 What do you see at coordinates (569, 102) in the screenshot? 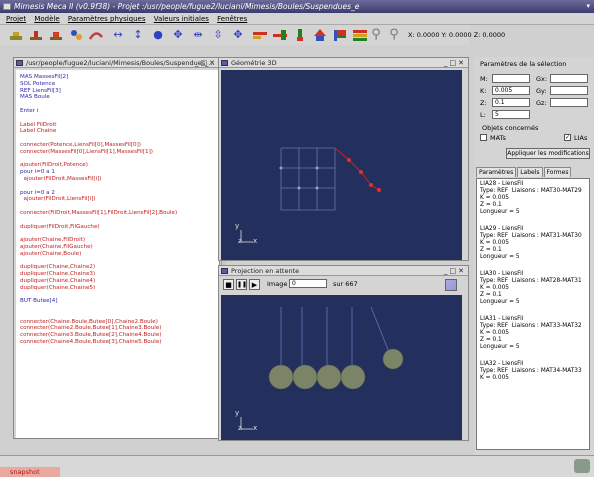
I see `gz-input` at bounding box center [569, 102].